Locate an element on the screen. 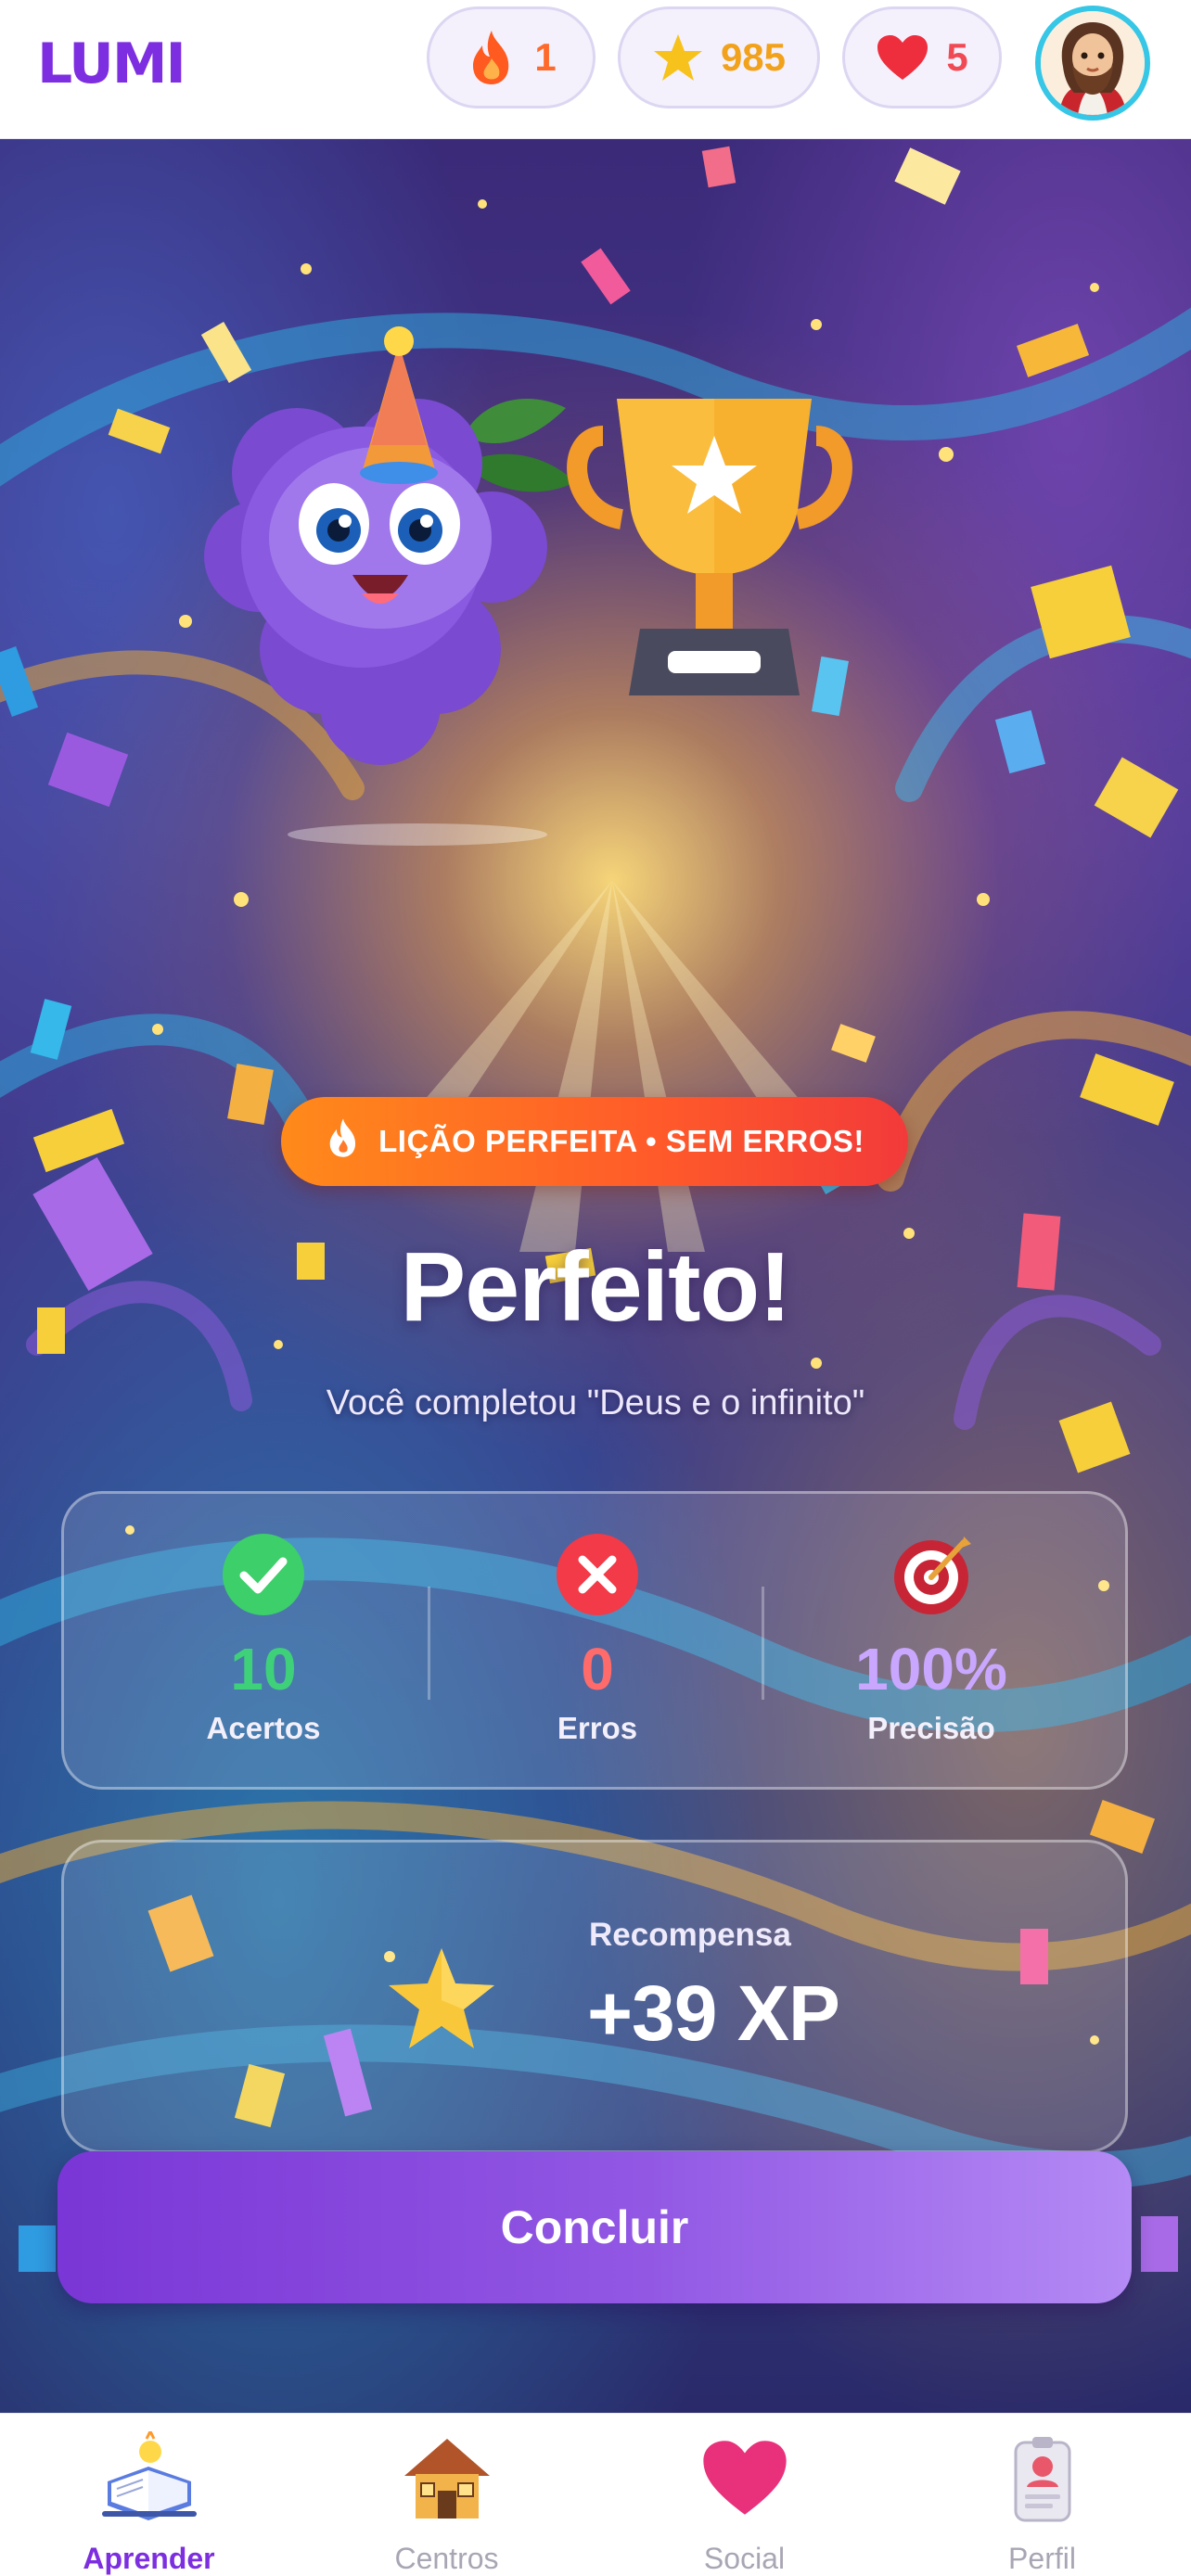 Image resolution: width=1191 pixels, height=2576 pixels. nav-label: Centros is located at coordinates (446, 2558).